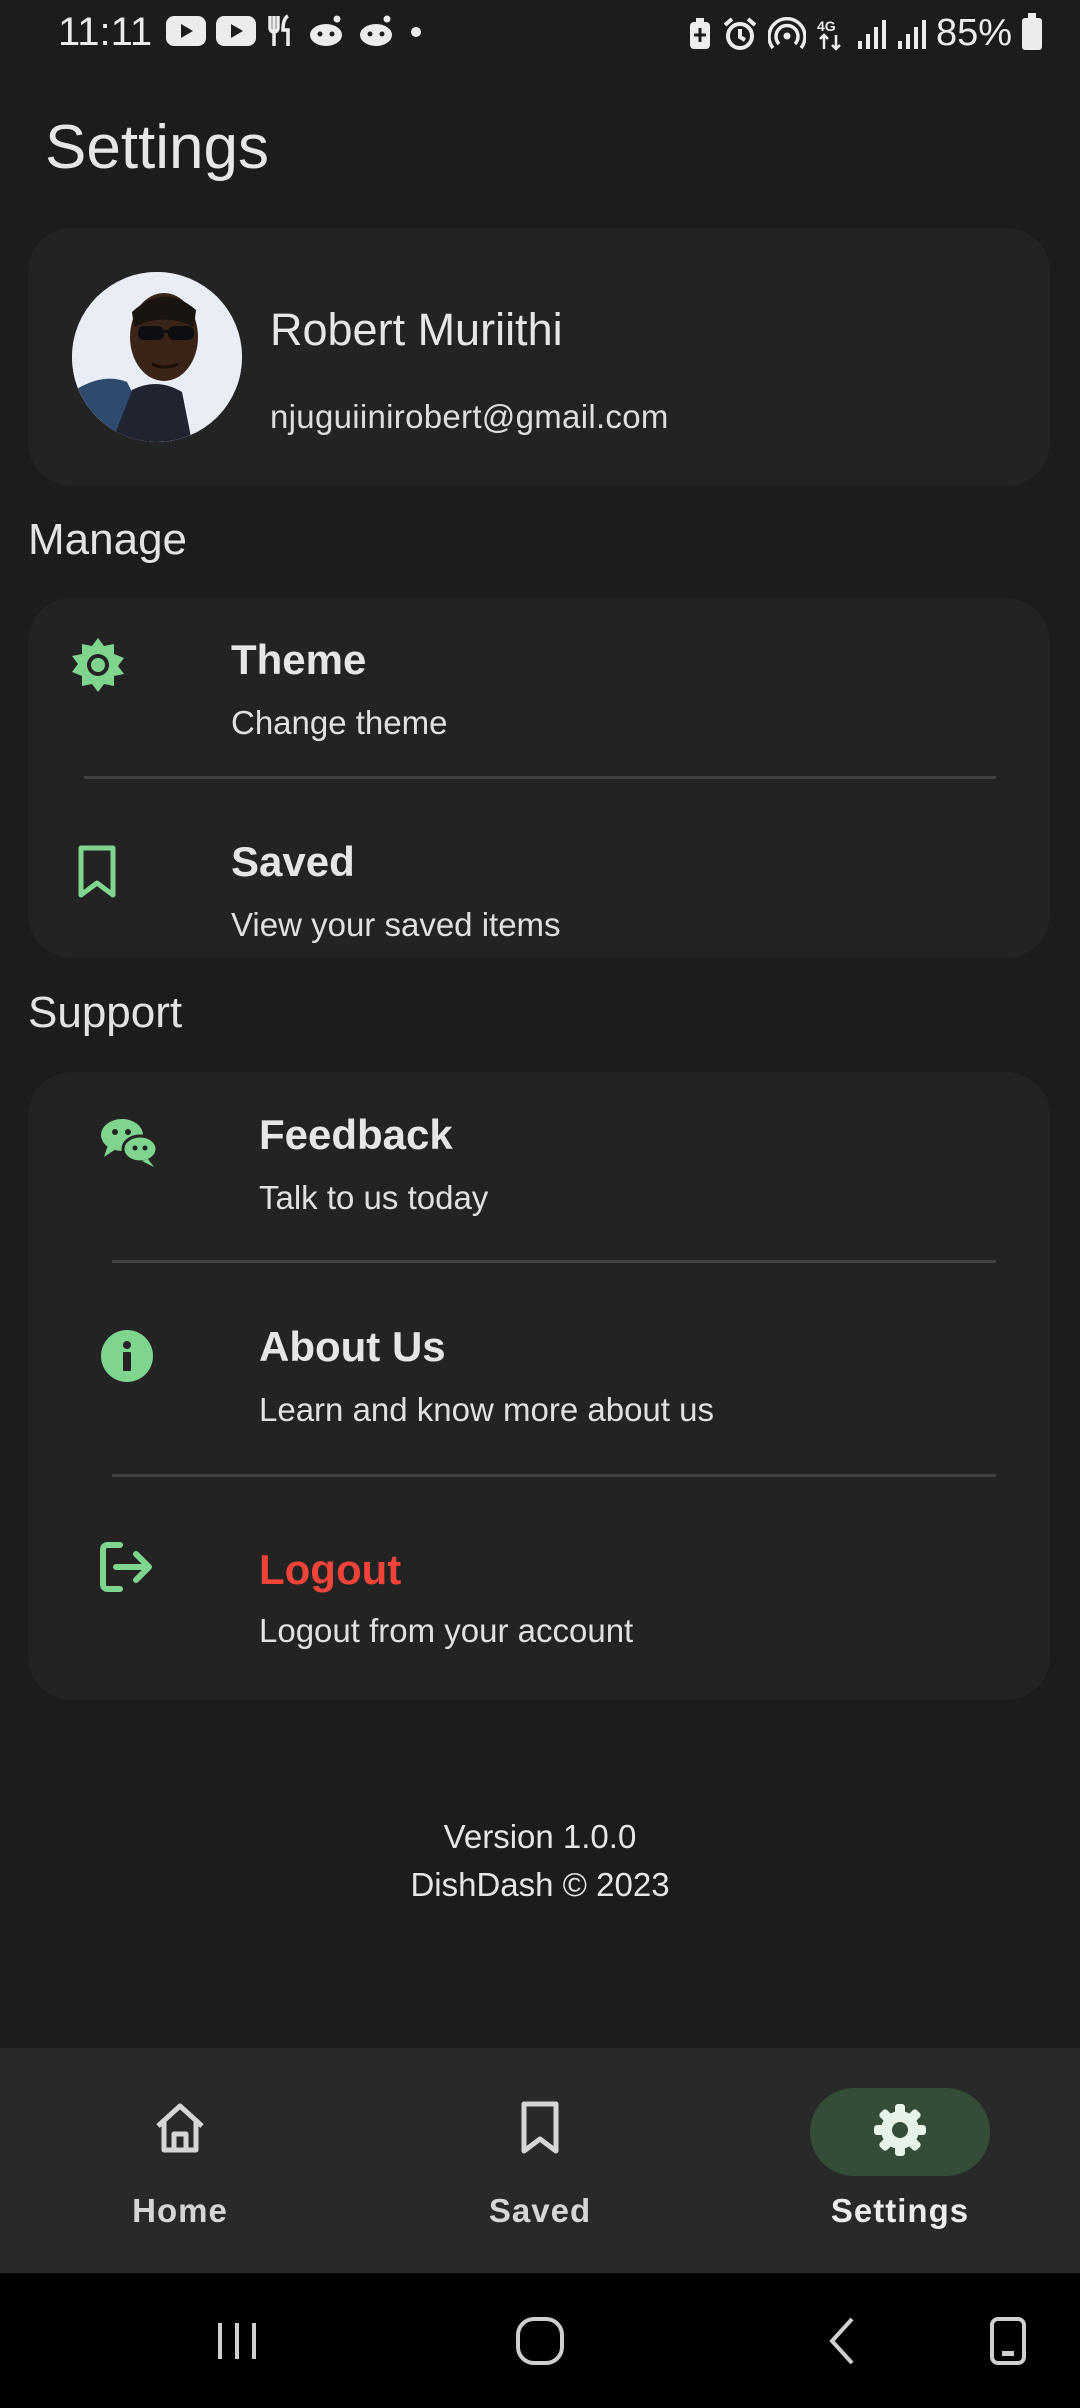  I want to click on profile-name: Robert Muriithi, so click(416, 329).